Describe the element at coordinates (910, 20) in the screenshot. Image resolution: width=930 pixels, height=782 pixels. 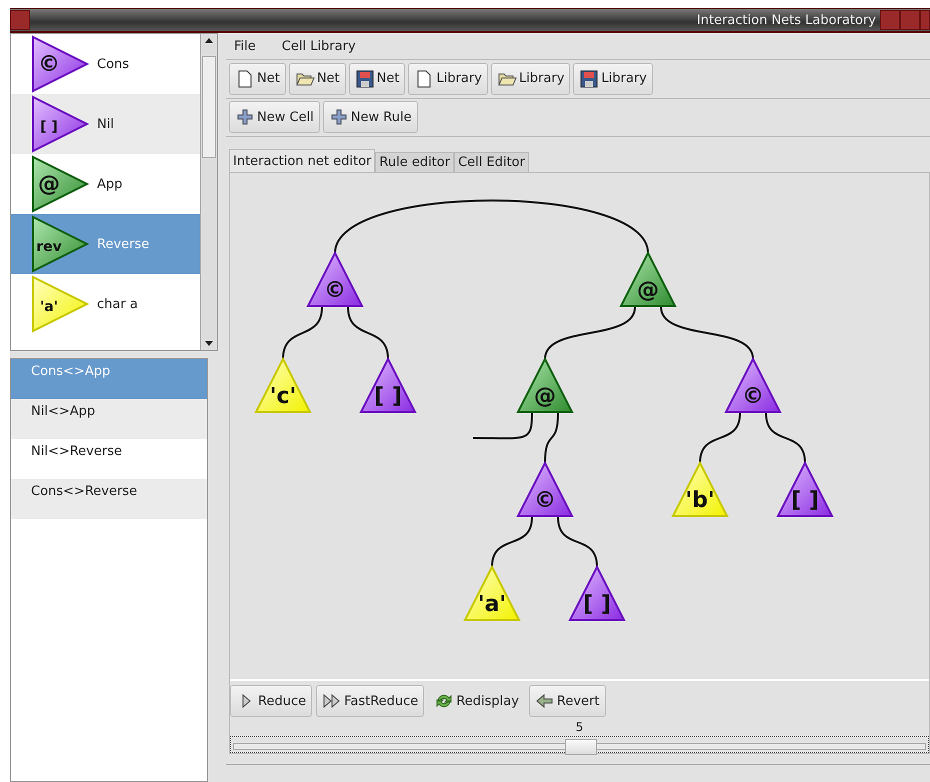
I see `maximize-button` at that location.